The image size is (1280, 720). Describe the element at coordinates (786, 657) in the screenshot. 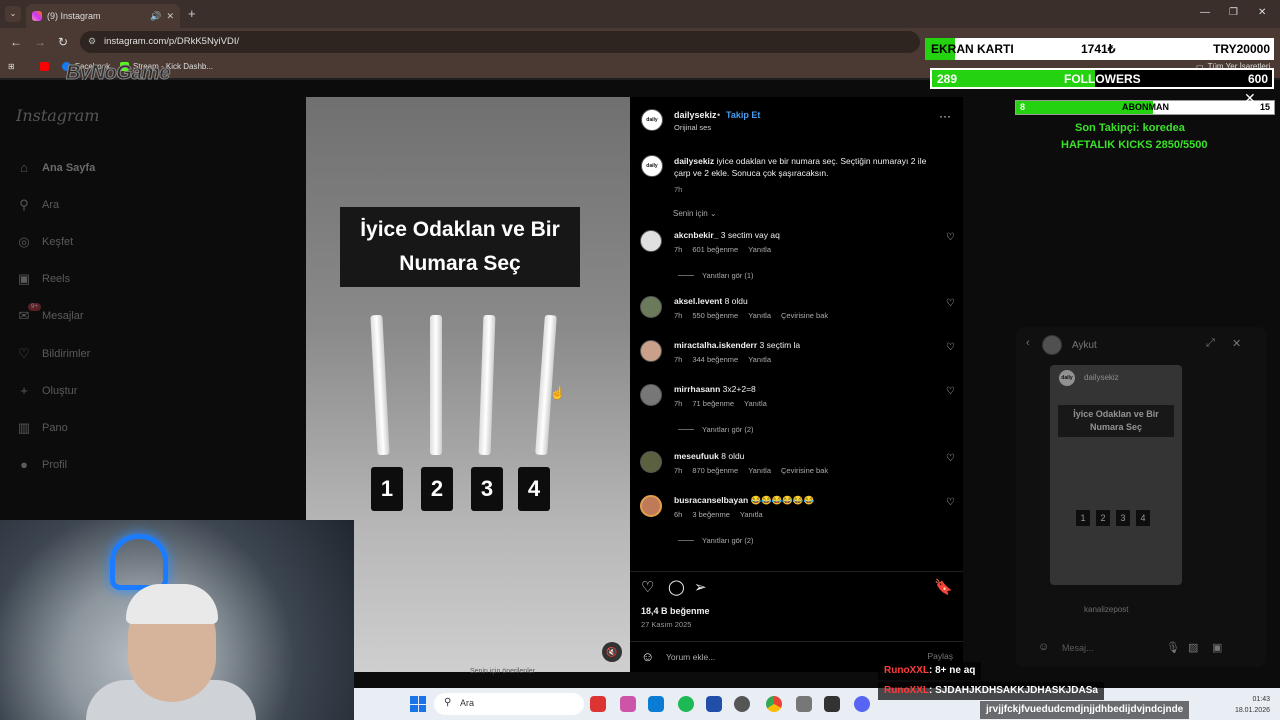

I see `comment-input` at that location.